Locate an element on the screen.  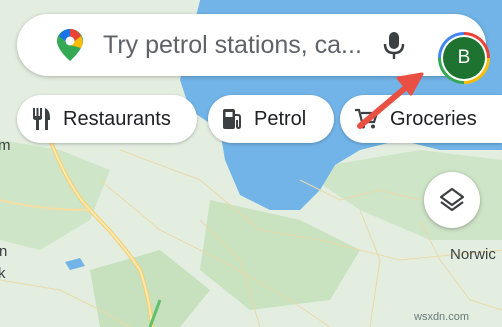
layers-button is located at coordinates (452, 200).